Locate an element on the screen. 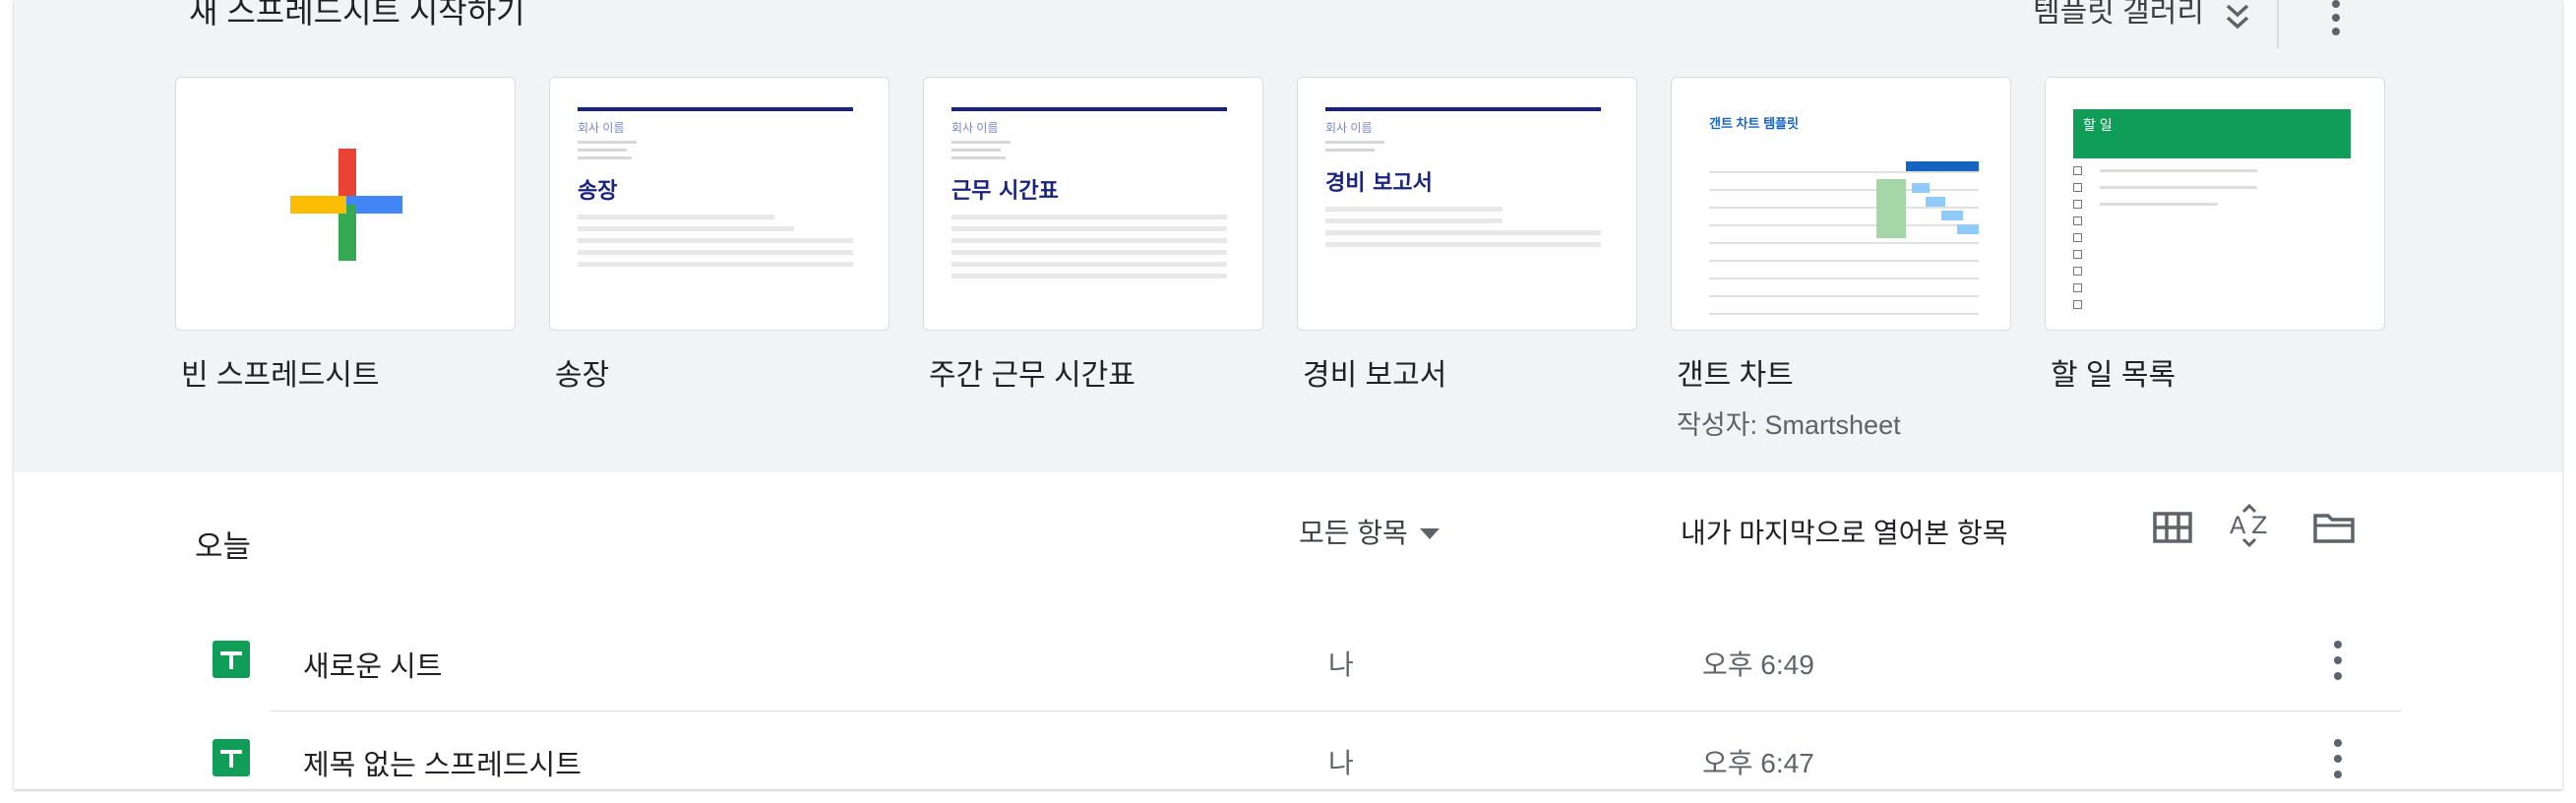 The height and width of the screenshot is (803, 2576). template-thumbnail: 회사 이름 경비 보고서 is located at coordinates (1467, 204).